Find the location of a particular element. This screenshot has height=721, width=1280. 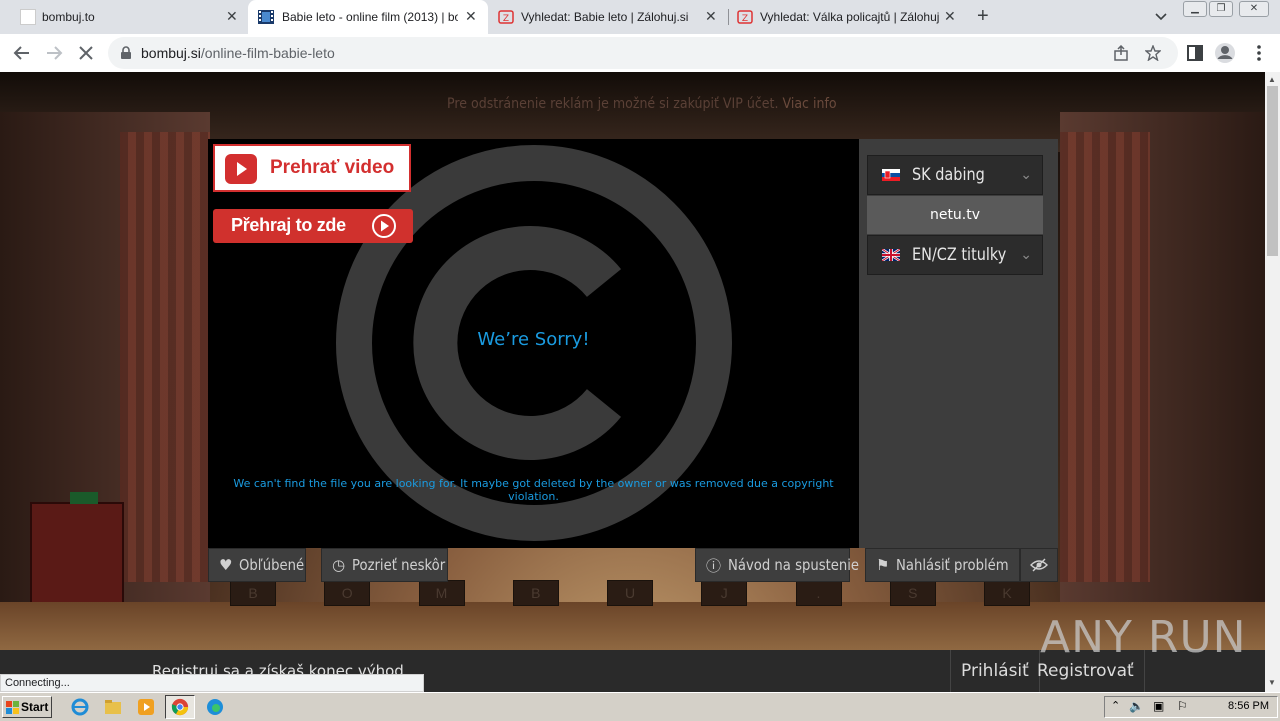

play-here-button: Přehraj to zde is located at coordinates (313, 226).